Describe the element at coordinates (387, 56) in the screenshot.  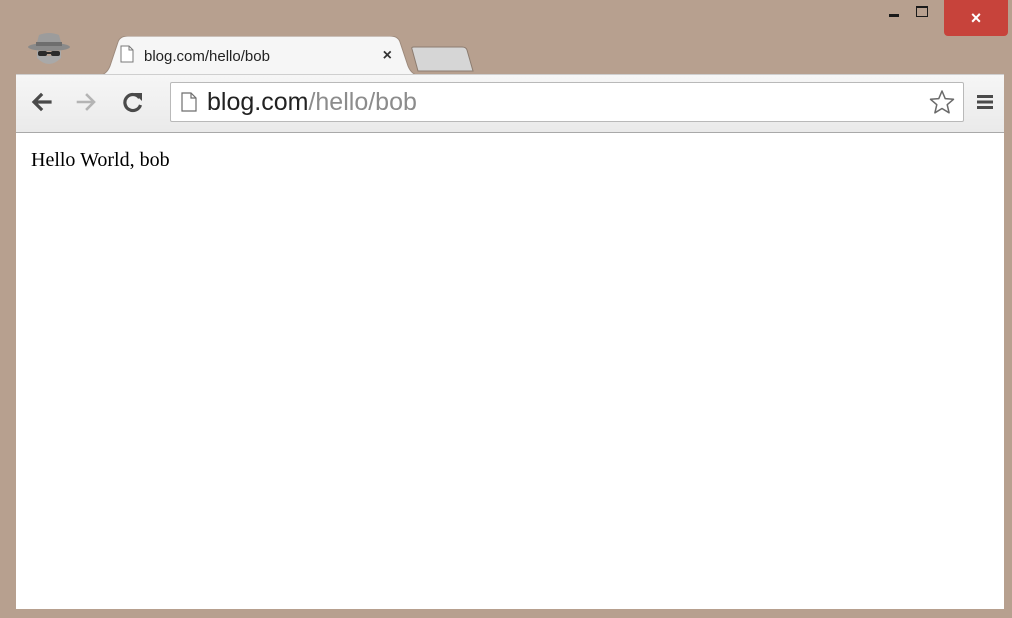
I see `tab-close-icon: ×` at that location.